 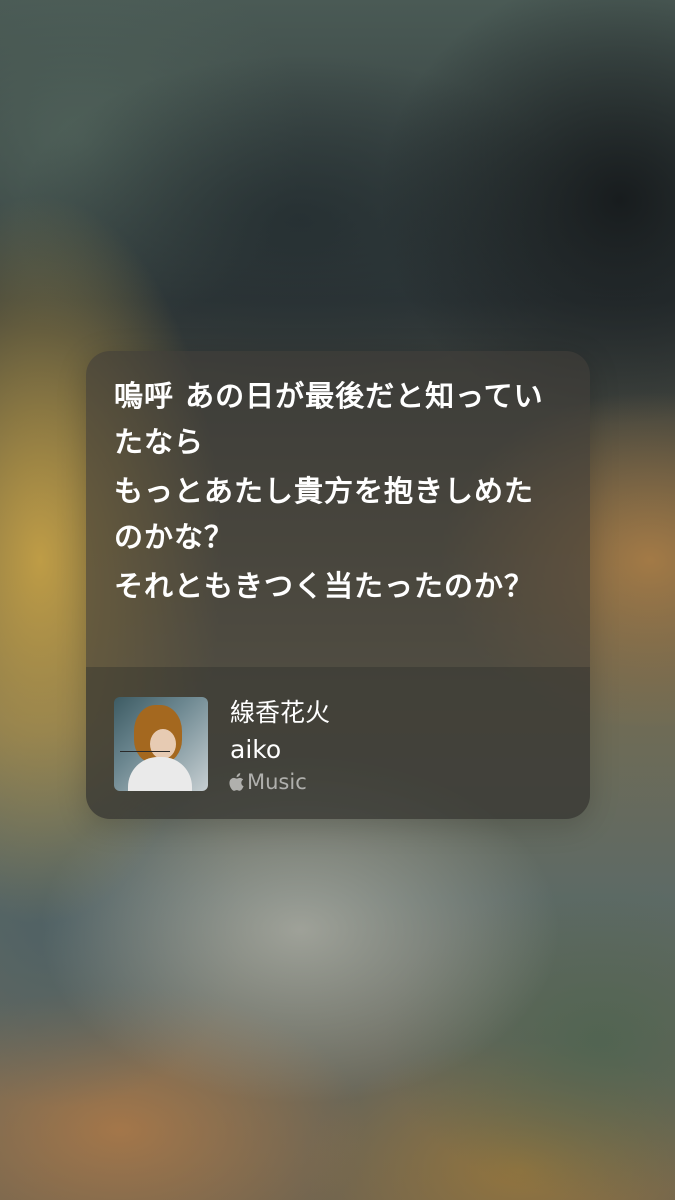 What do you see at coordinates (280, 712) in the screenshot?
I see `track-title: 線香花火` at bounding box center [280, 712].